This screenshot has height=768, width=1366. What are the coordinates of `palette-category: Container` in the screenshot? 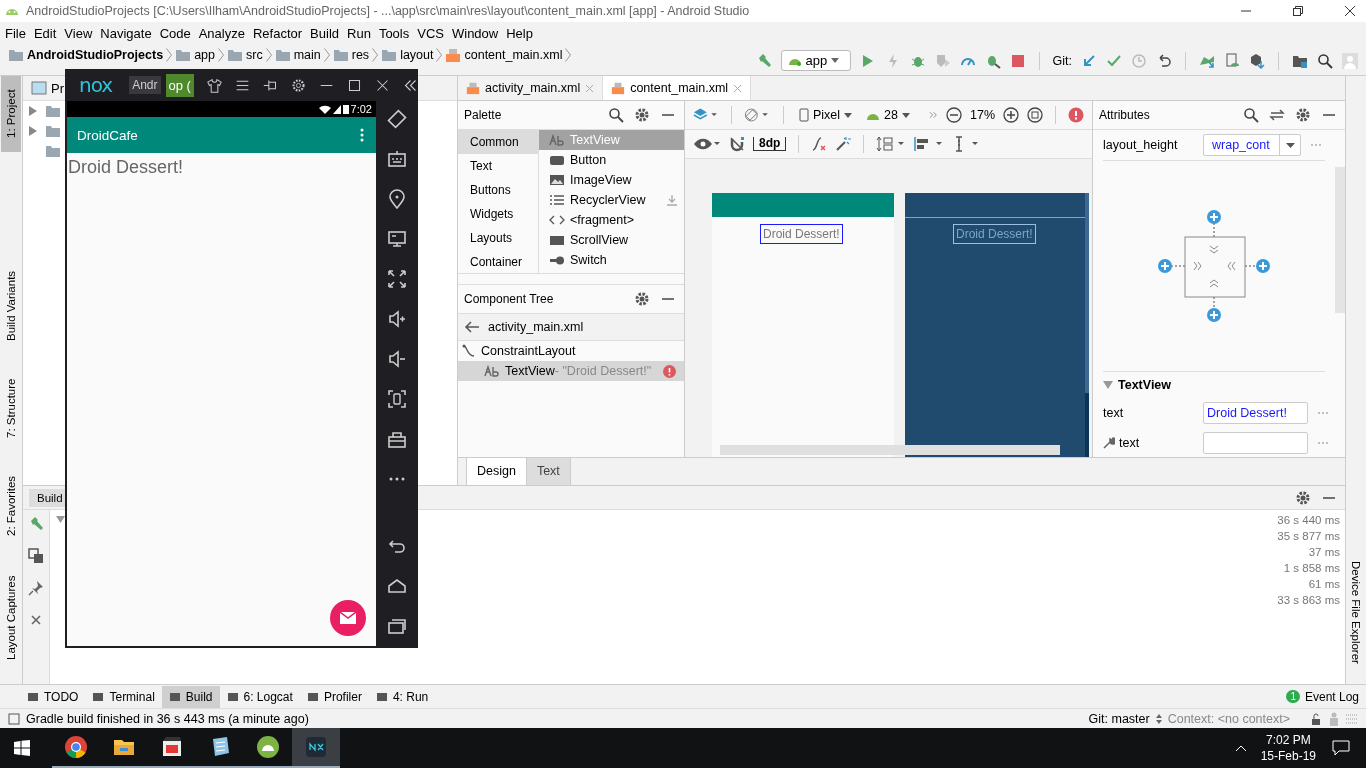 It's located at (498, 262).